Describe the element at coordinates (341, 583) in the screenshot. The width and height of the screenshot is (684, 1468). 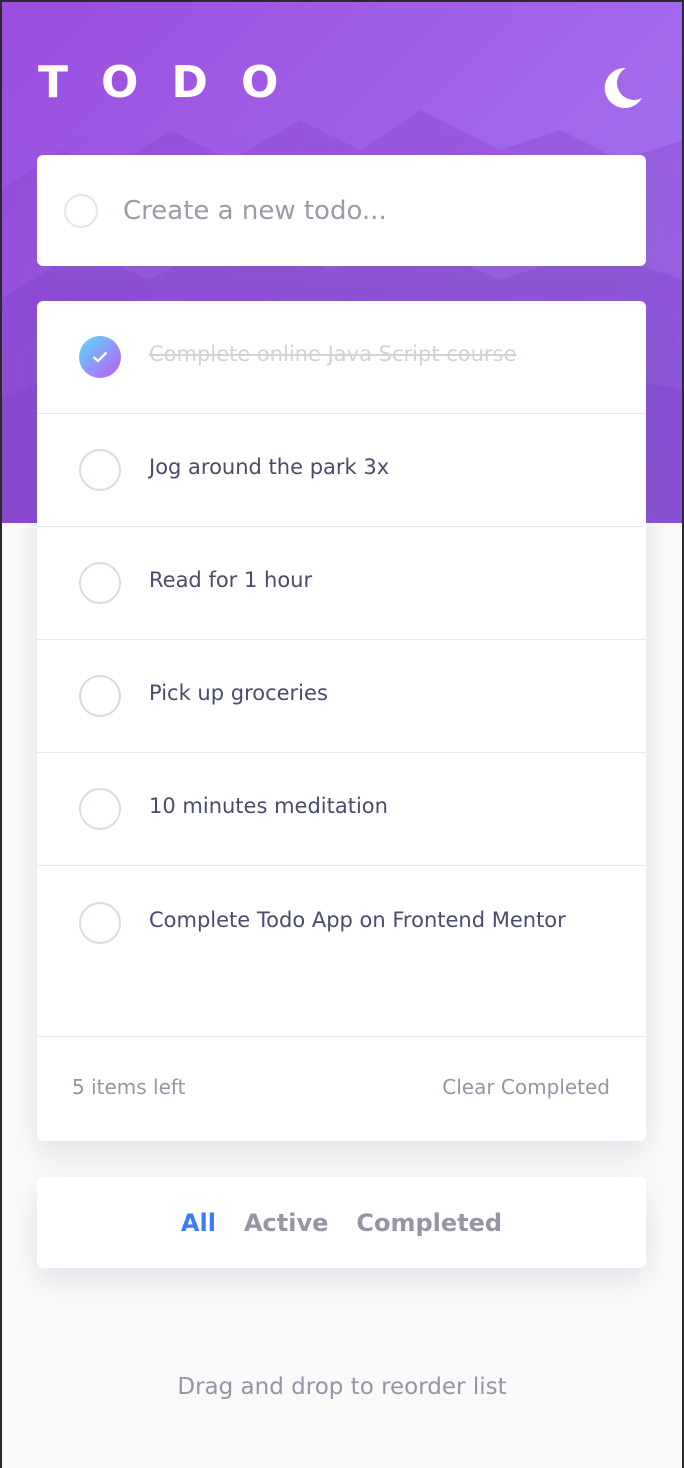
I see `todo-item: Read for 1 hour` at that location.